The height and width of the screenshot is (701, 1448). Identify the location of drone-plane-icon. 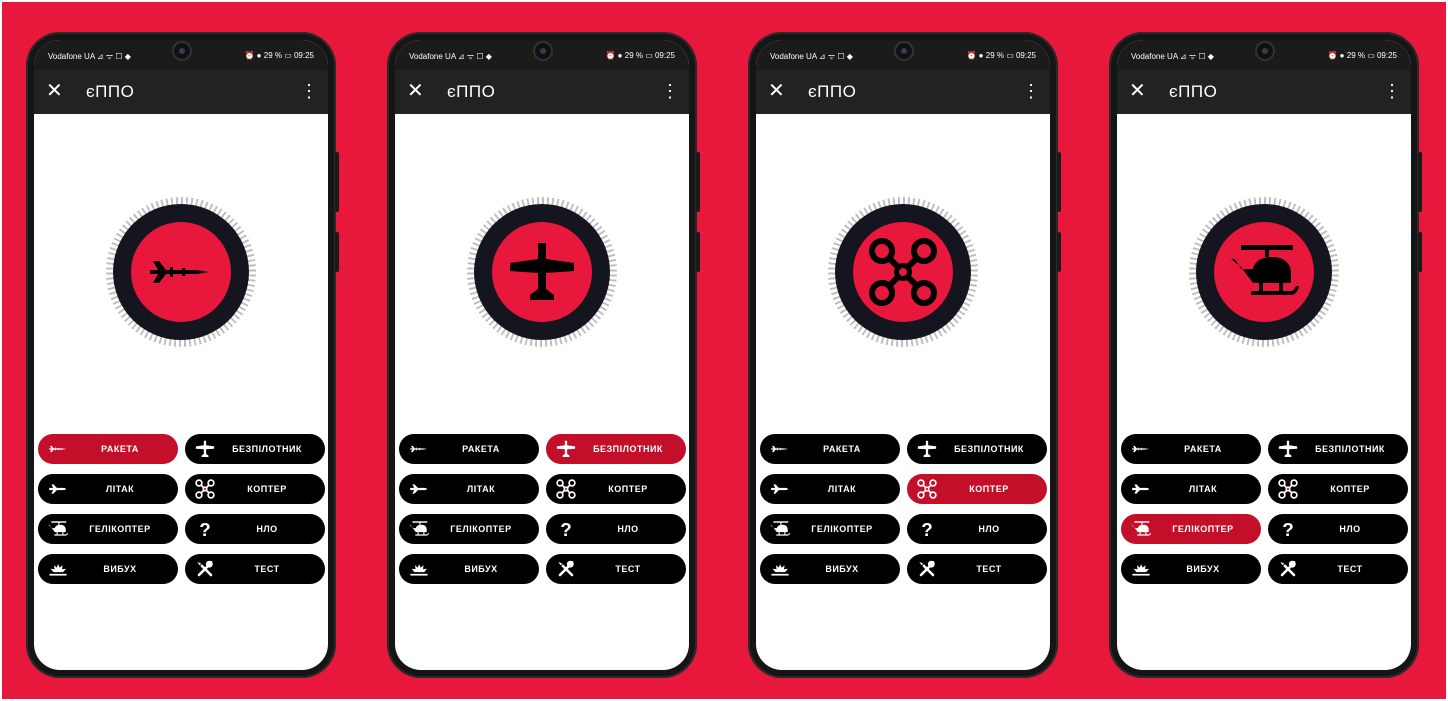
(542, 271).